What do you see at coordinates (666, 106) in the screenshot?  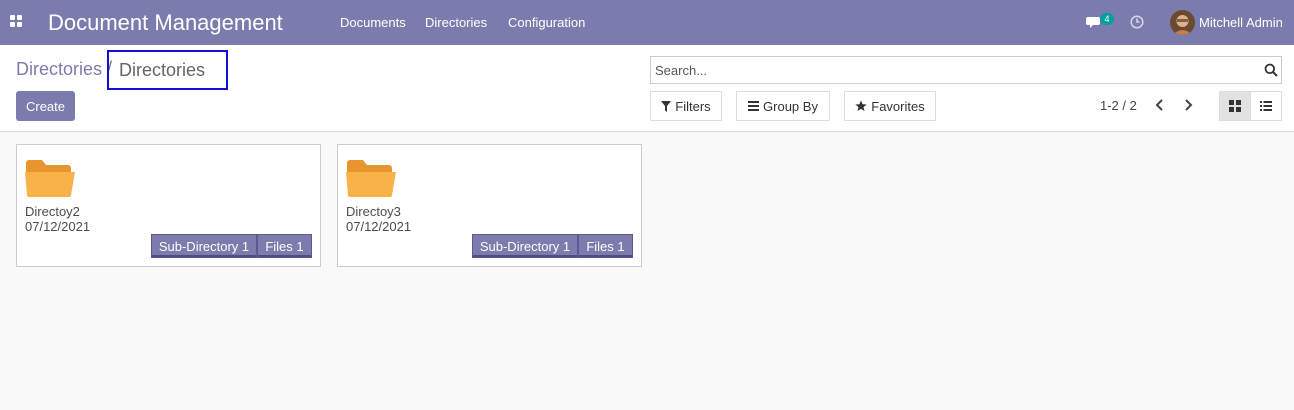 I see `filter-icon` at bounding box center [666, 106].